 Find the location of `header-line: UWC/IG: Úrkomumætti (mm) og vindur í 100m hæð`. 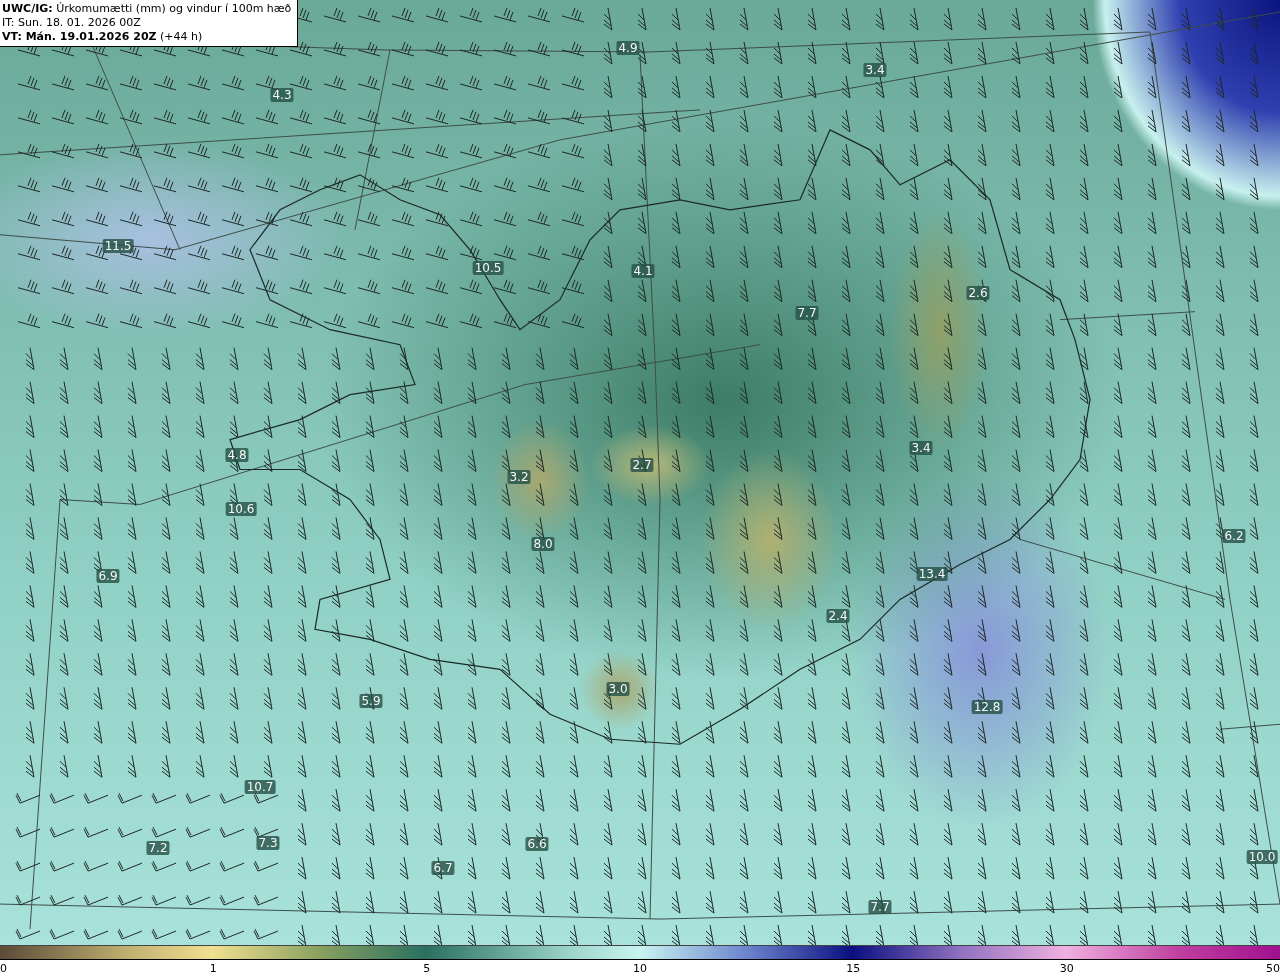

header-line: UWC/IG: Úrkomumætti (mm) og vindur í 100m hæð is located at coordinates (147, 9).